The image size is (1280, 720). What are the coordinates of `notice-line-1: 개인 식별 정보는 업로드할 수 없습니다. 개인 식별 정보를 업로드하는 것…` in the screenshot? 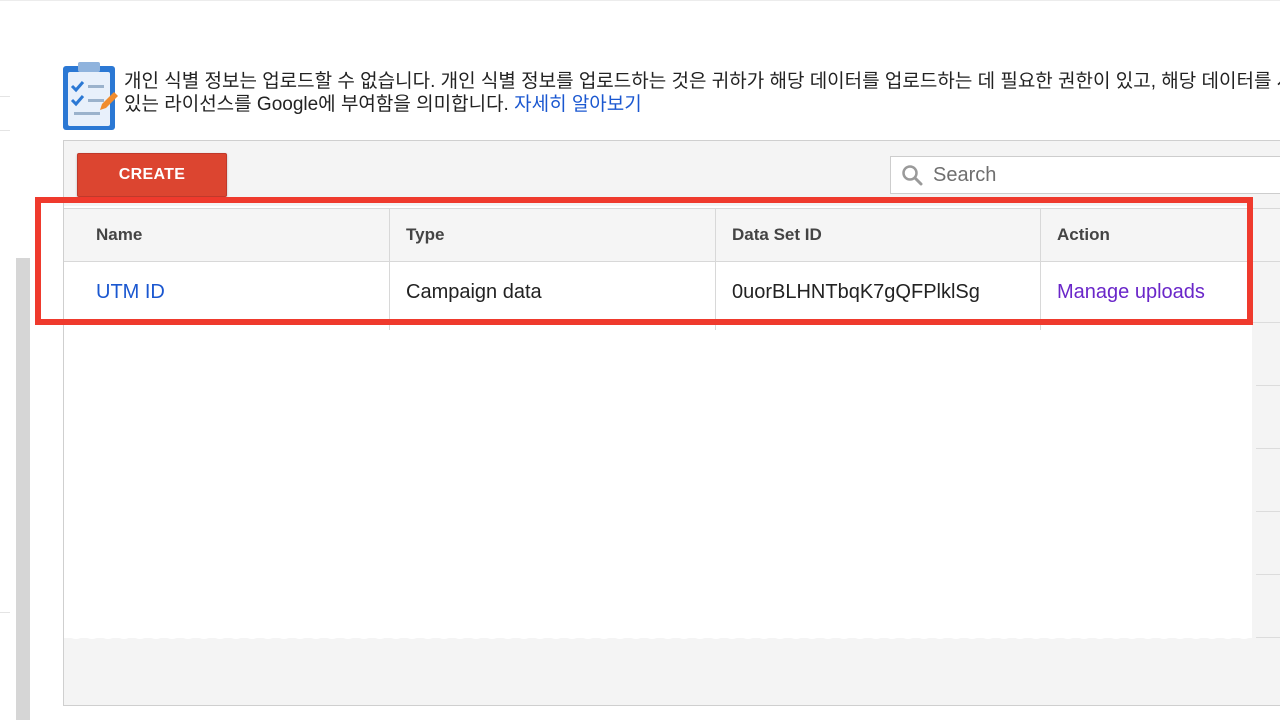 It's located at (702, 81).